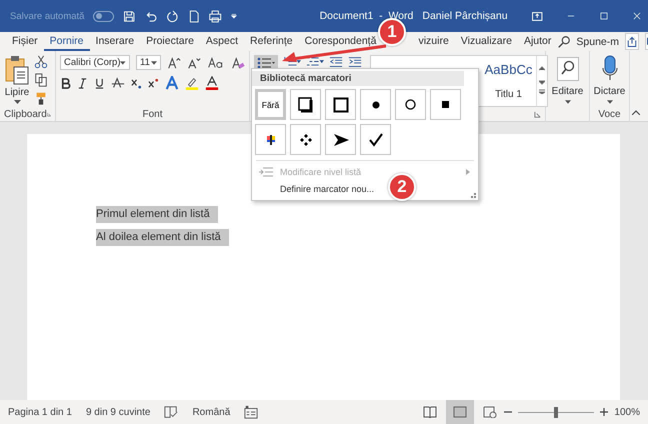 Image resolution: width=648 pixels, height=424 pixels. I want to click on ribbon-tab: vizuire, so click(433, 41).